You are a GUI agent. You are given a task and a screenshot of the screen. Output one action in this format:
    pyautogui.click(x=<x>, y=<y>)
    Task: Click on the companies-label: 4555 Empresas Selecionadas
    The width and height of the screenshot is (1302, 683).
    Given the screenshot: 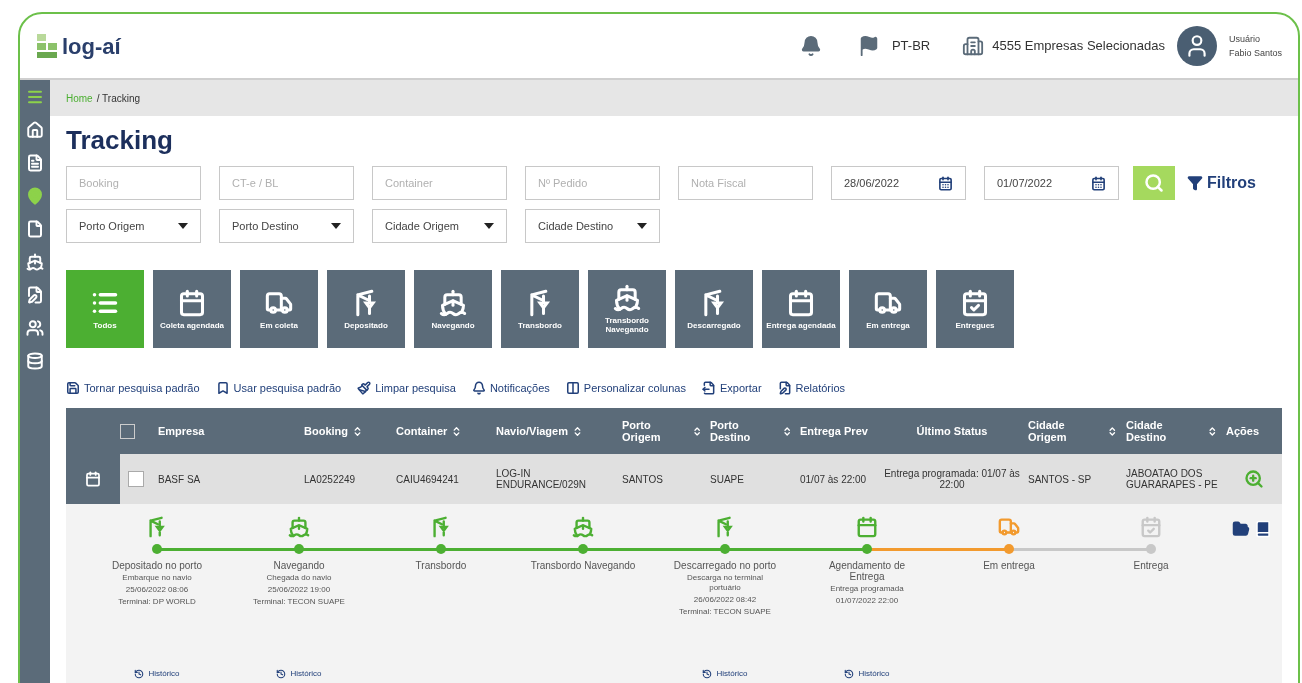 What is the action you would take?
    pyautogui.click(x=1078, y=46)
    